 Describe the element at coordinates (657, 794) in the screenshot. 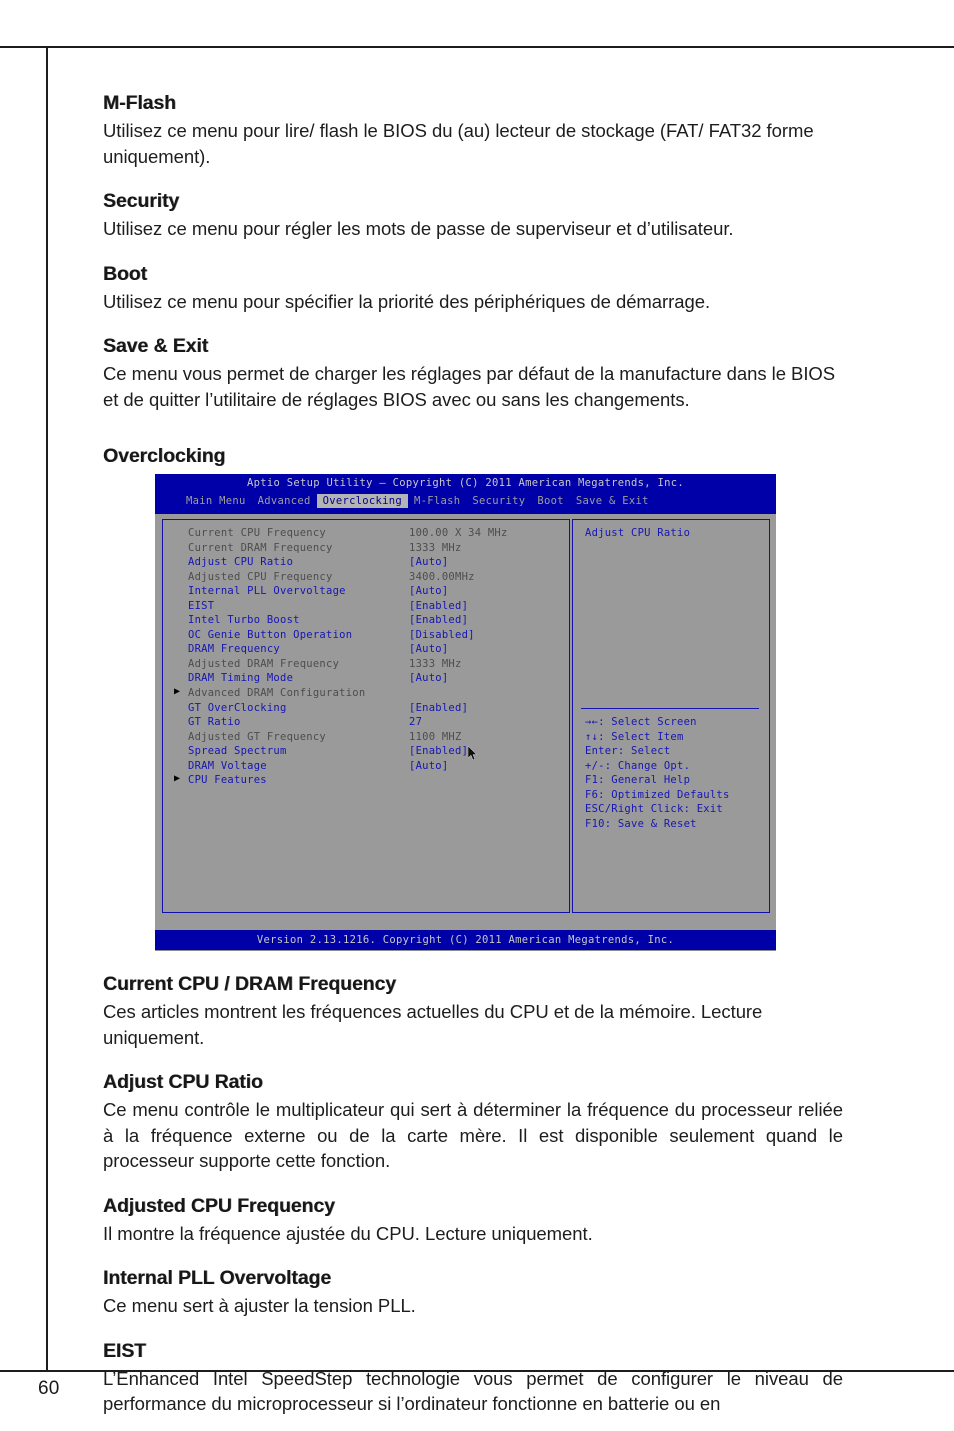

I see `bios-help-key: F6: Optimized Defaults` at that location.